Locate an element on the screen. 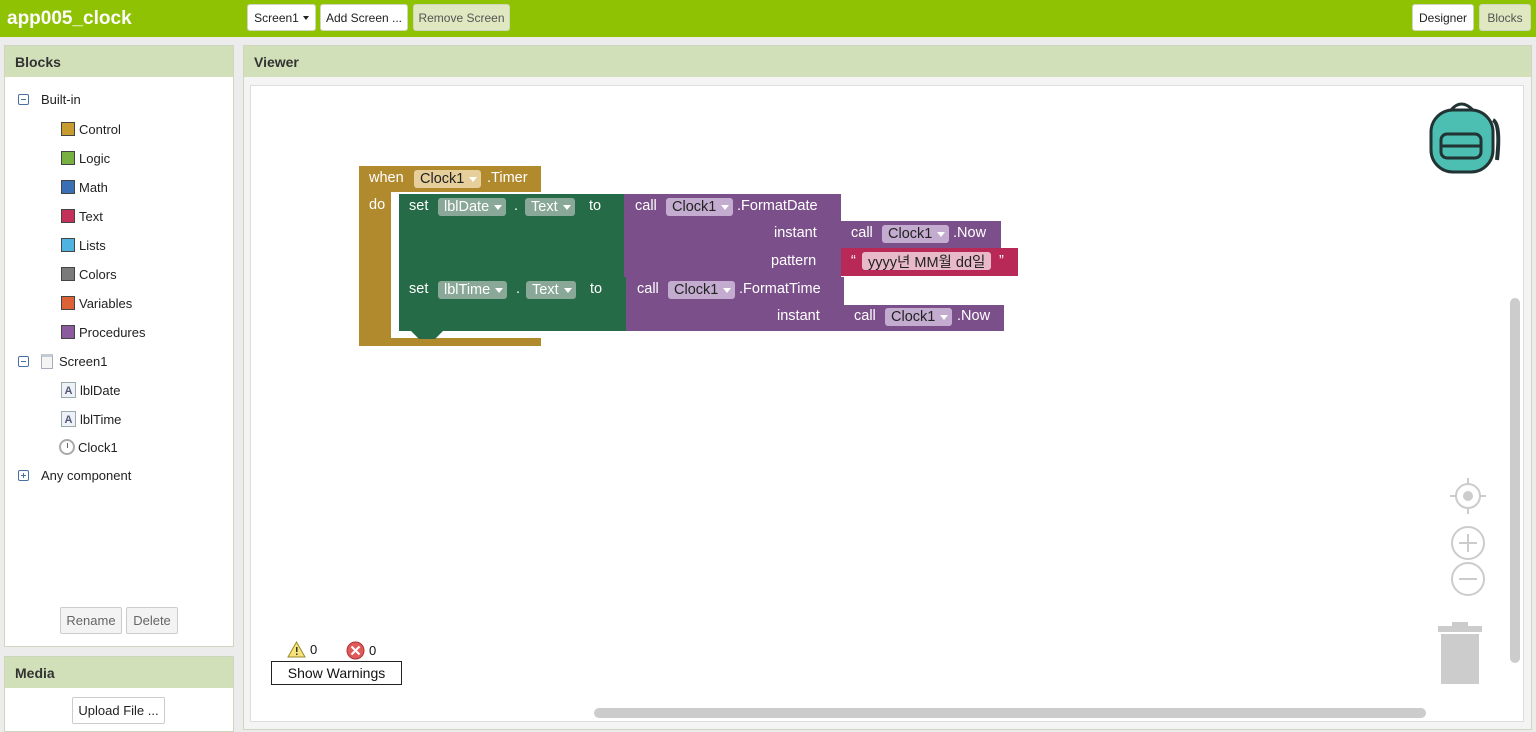 Image resolution: width=1536 pixels, height=732 pixels. event-component-dropdown: Clock1 is located at coordinates (448, 179).